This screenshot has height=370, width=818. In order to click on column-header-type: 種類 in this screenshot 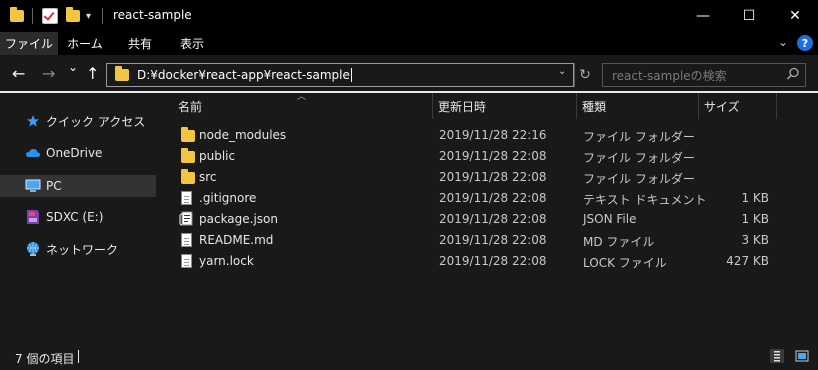, I will do `click(594, 106)`.